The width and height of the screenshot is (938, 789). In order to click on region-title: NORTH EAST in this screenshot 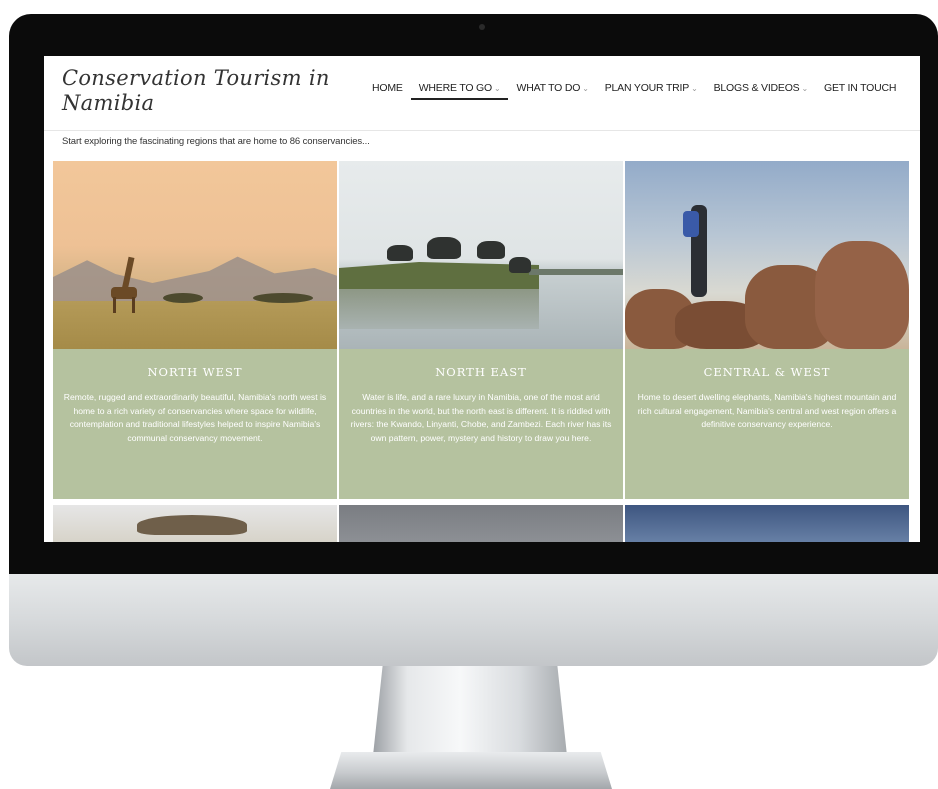, I will do `click(481, 372)`.